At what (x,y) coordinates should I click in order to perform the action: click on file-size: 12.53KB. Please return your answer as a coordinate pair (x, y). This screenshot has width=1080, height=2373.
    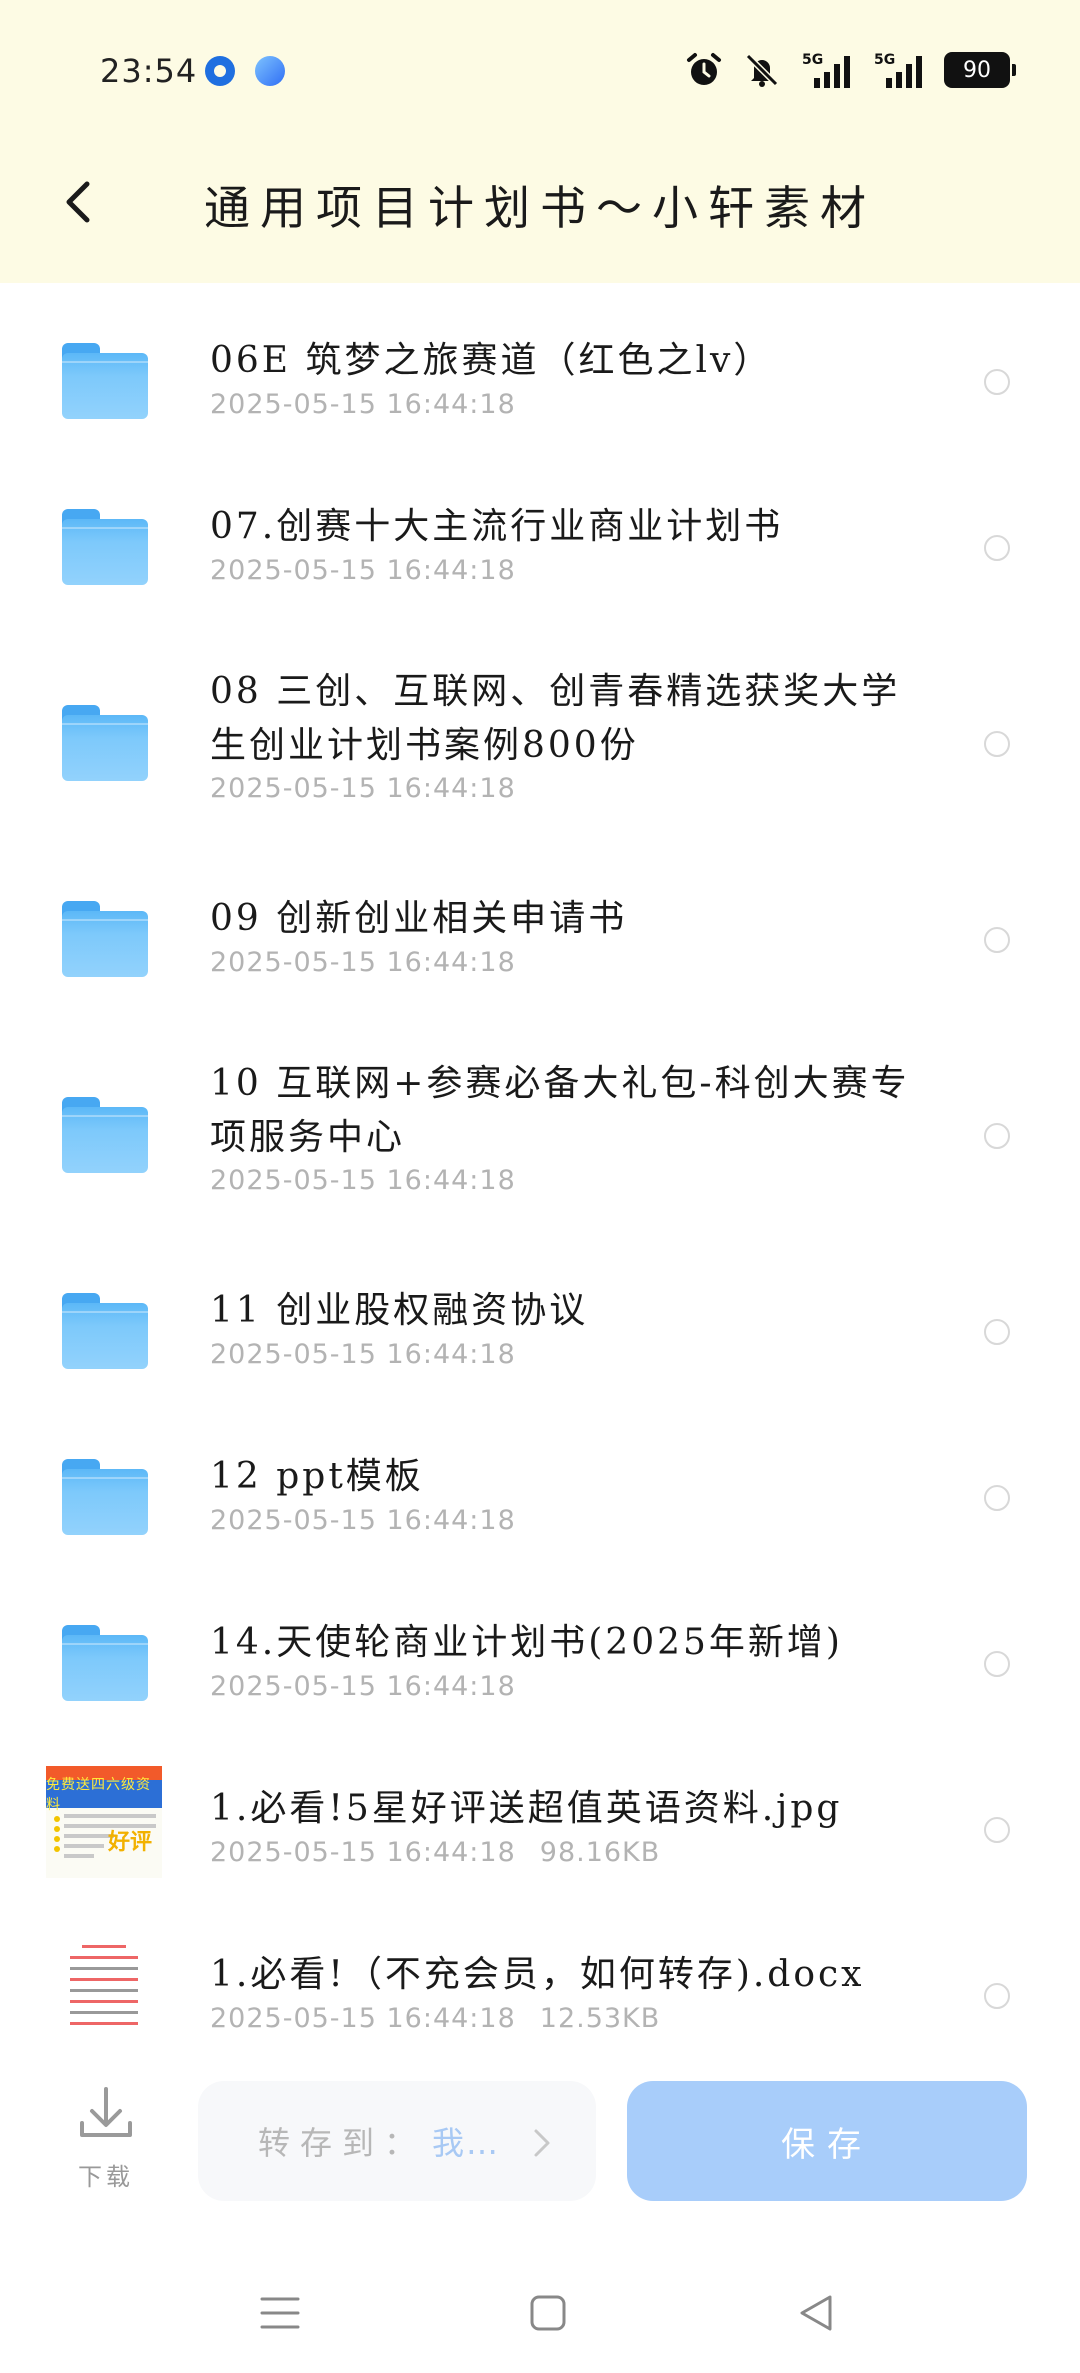
    Looking at the image, I should click on (600, 2018).